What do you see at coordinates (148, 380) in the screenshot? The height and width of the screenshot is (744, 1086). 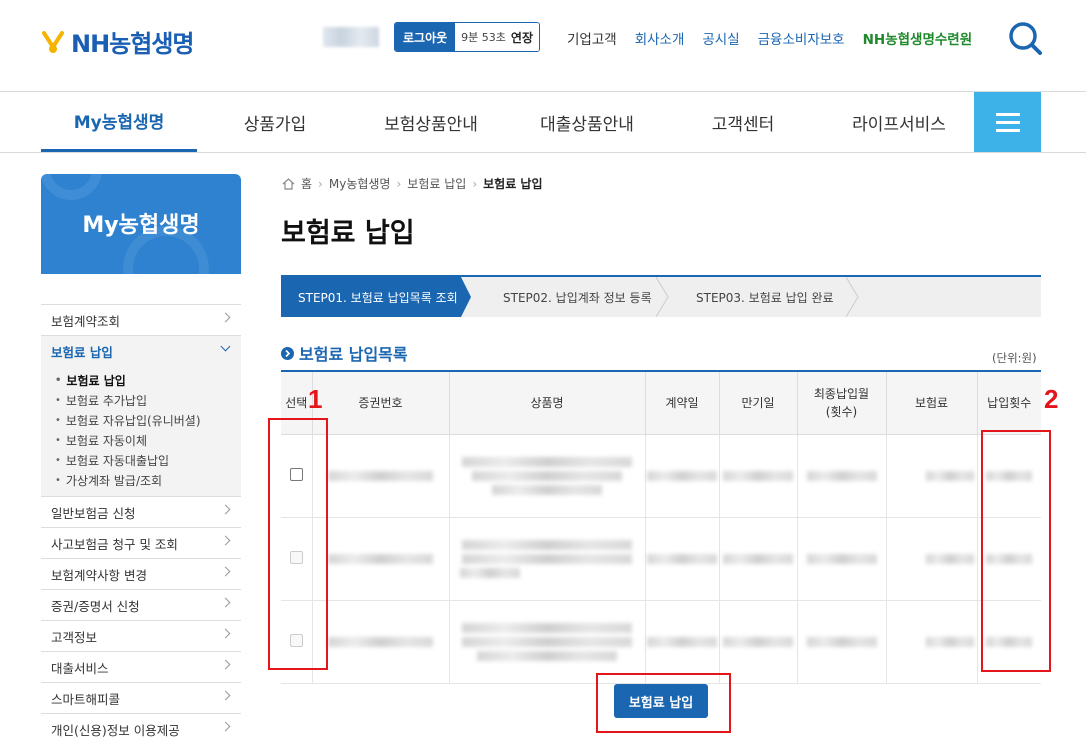 I see `sidebar-sub-premium-payment: 보험료 납입` at bounding box center [148, 380].